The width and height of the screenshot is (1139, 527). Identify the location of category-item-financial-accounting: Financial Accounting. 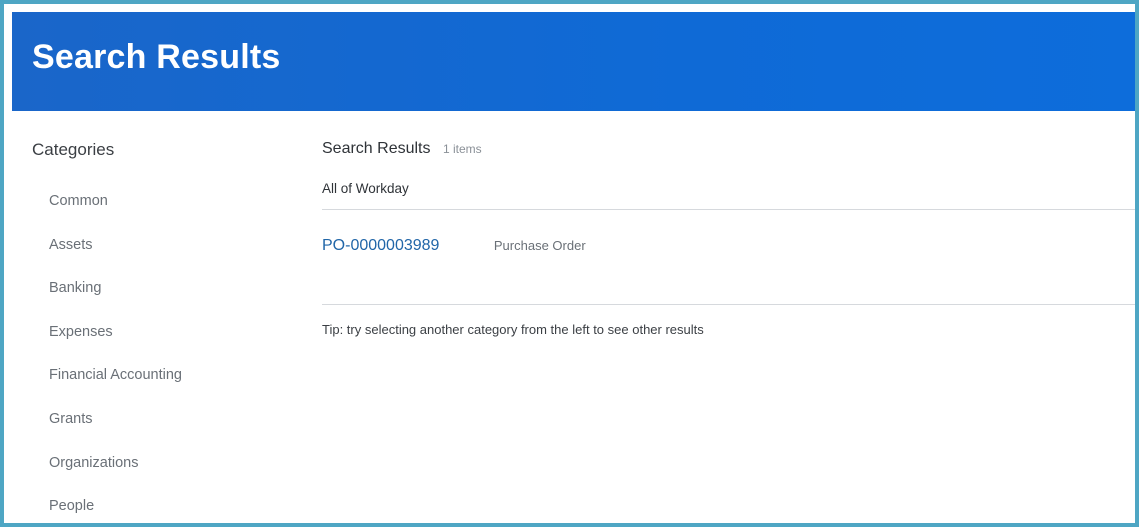
(115, 387).